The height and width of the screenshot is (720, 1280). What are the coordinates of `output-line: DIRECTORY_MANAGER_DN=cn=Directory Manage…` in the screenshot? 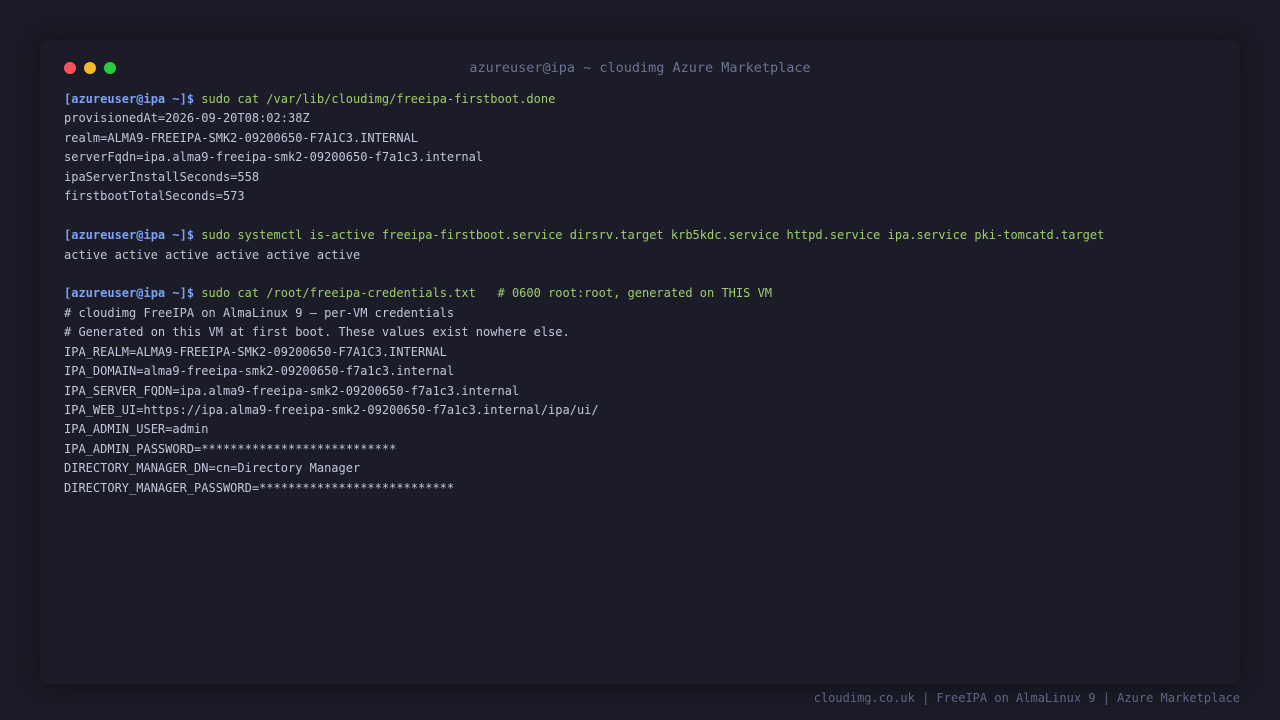 It's located at (212, 468).